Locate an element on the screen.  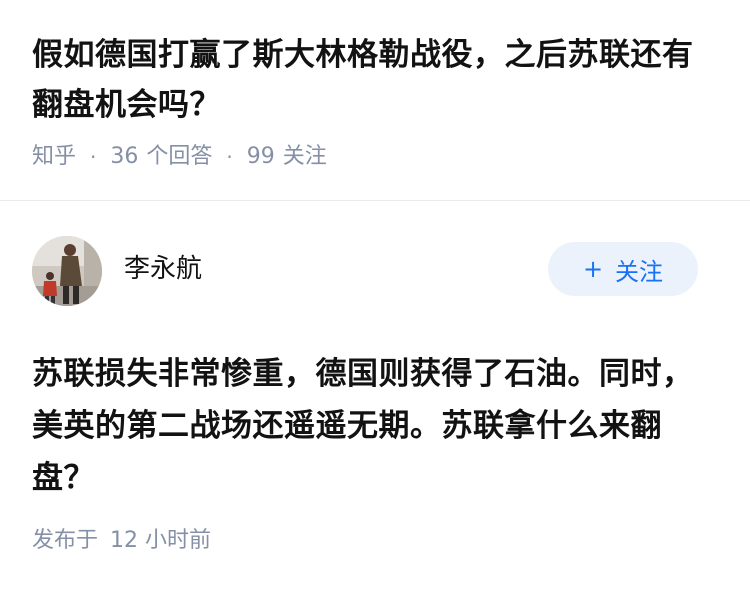
avatar is located at coordinates (67, 271).